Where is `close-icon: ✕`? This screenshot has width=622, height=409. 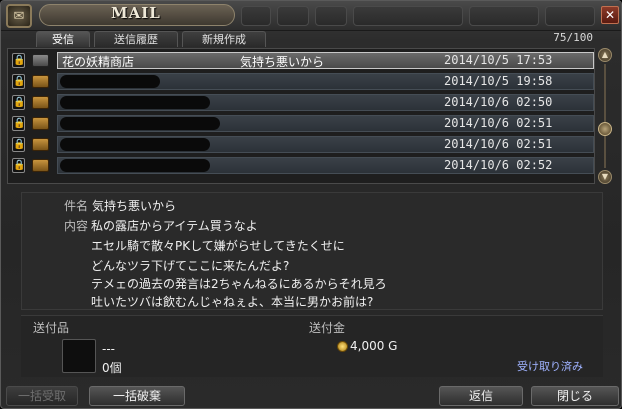
close-icon: ✕ is located at coordinates (610, 15).